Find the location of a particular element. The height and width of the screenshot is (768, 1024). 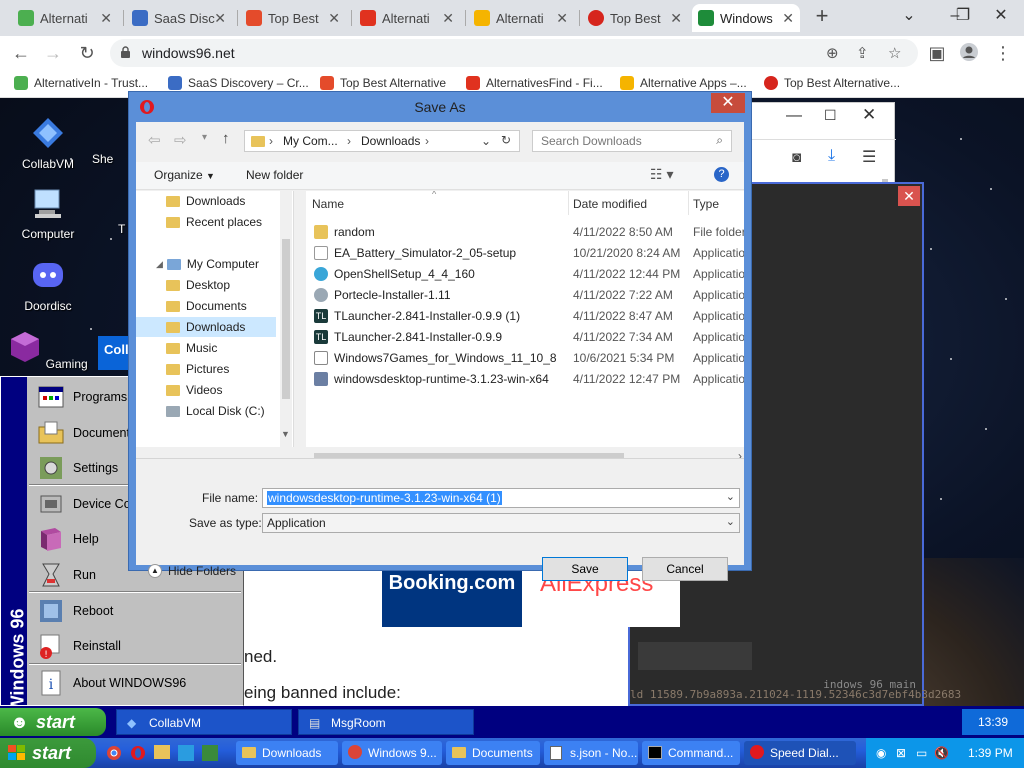

desktop-icon-doordisc: Doordisc is located at coordinates (48, 285).